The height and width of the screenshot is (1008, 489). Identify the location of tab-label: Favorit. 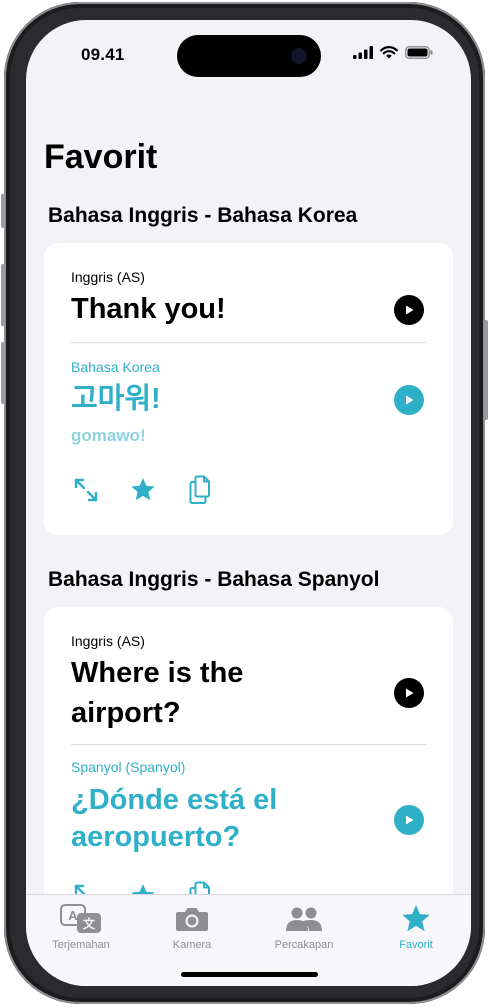
(416, 945).